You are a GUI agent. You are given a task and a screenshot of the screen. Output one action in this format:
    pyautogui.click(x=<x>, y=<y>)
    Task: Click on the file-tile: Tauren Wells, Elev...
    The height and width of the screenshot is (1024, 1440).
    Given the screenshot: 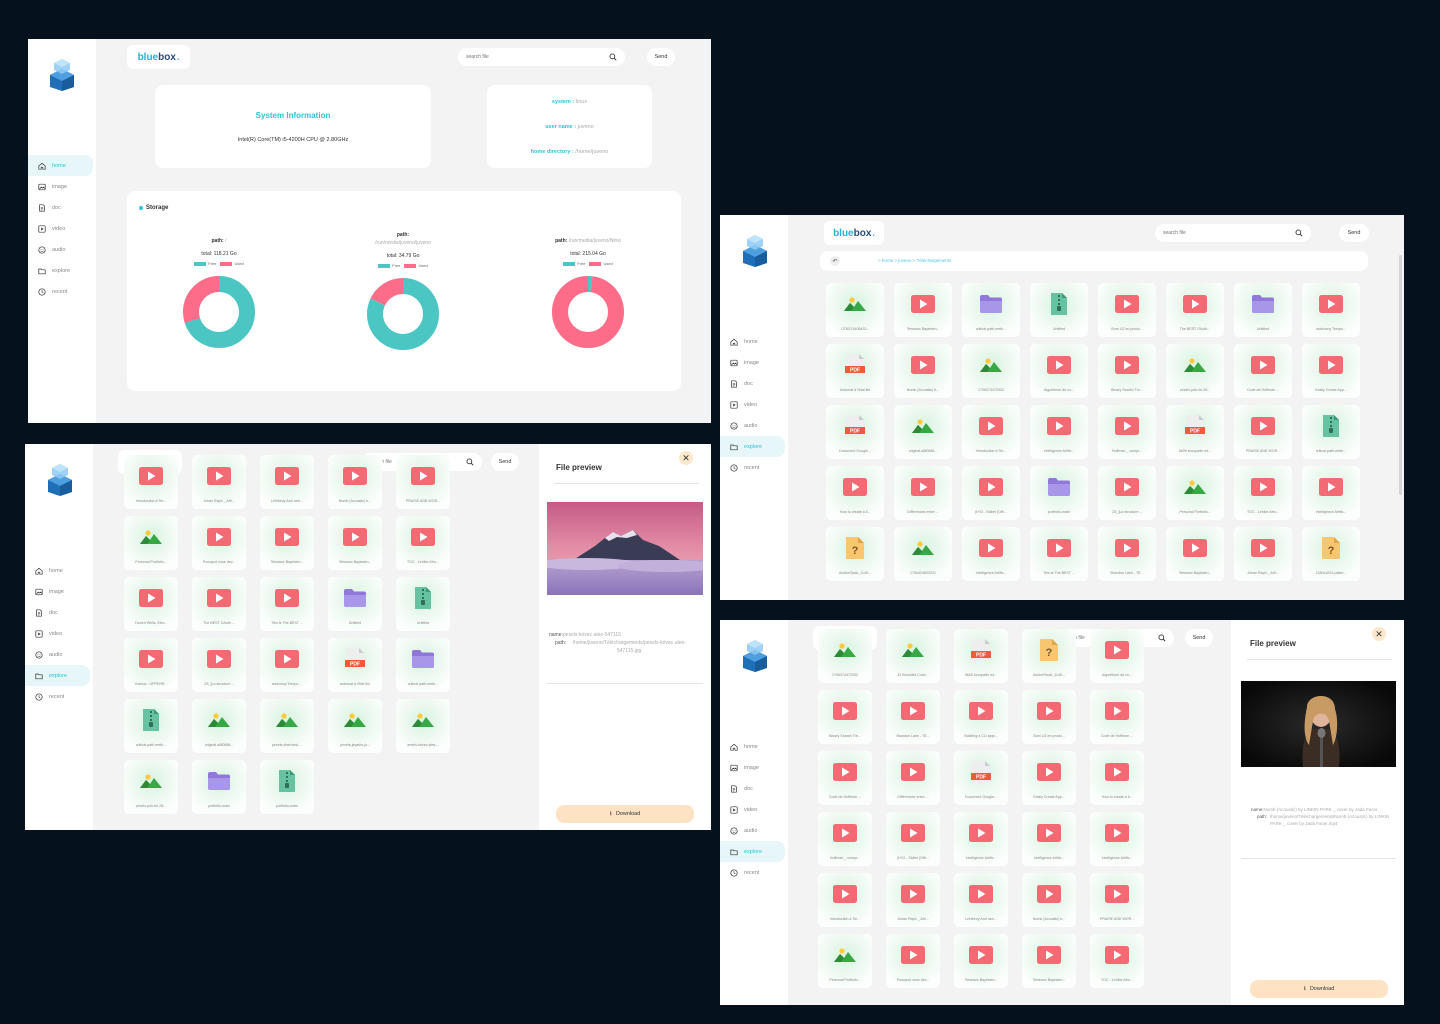 What is the action you would take?
    pyautogui.click(x=151, y=604)
    